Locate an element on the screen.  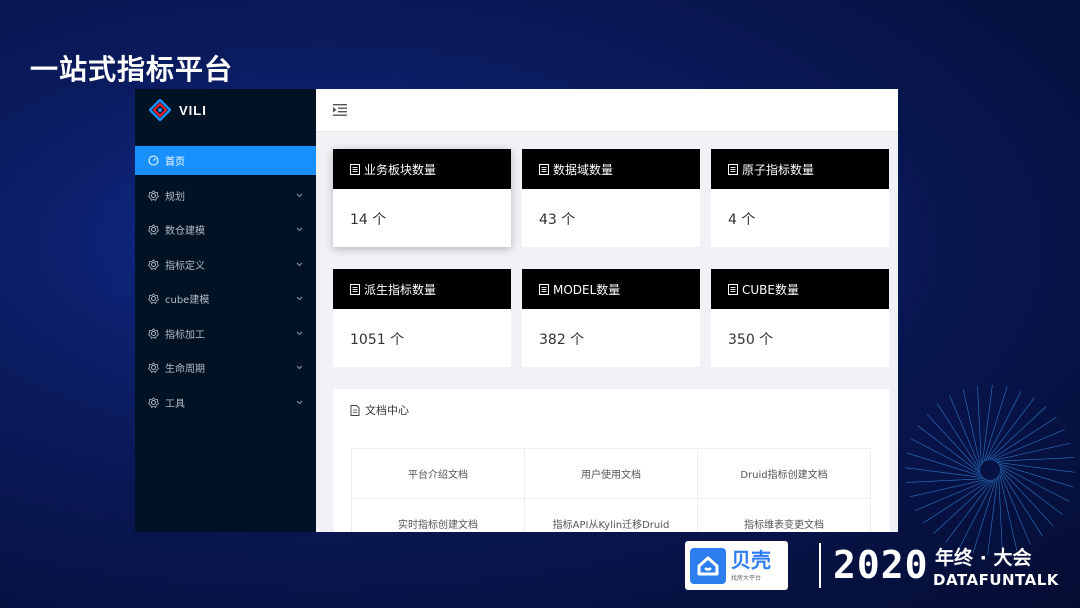
sidebar-item-label: 规划 is located at coordinates (175, 197).